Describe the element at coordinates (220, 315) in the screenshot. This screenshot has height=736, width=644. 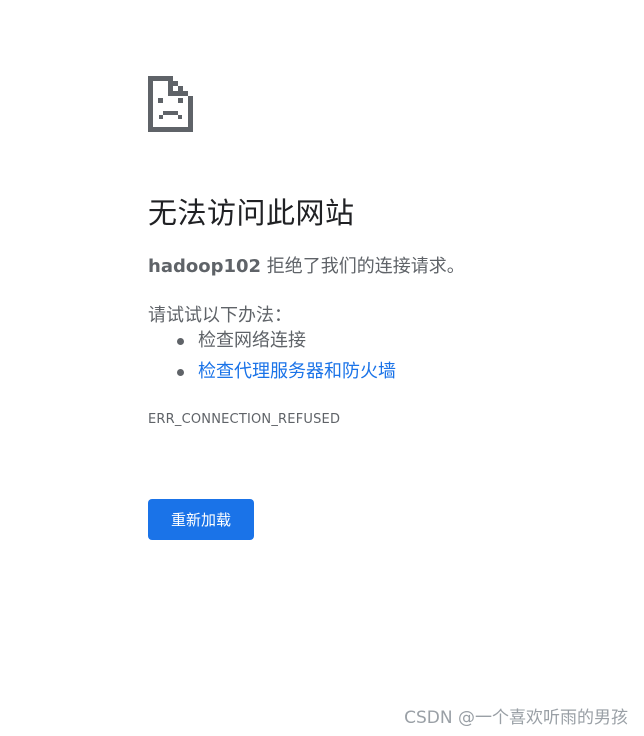
I see `suggestions-heading: 请试试以下办法：` at that location.